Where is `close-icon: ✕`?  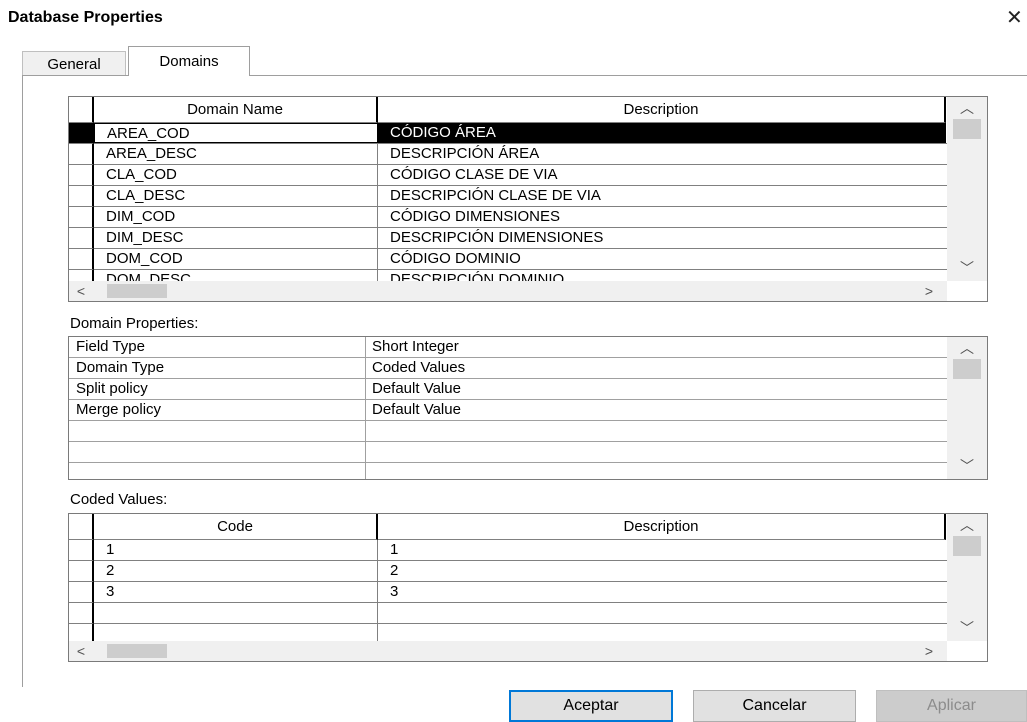 close-icon: ✕ is located at coordinates (1014, 18).